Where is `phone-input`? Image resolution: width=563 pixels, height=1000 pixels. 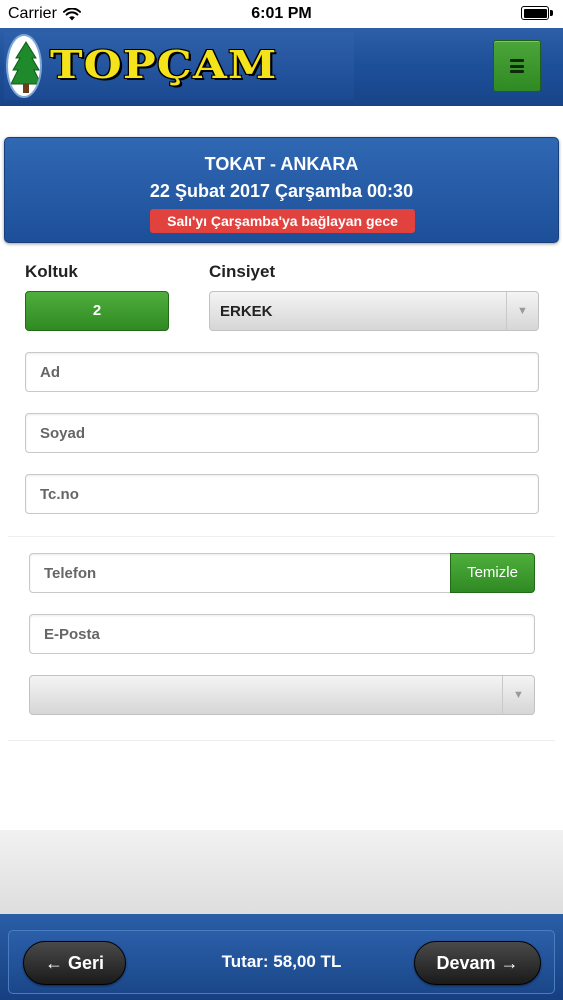
phone-input is located at coordinates (240, 573).